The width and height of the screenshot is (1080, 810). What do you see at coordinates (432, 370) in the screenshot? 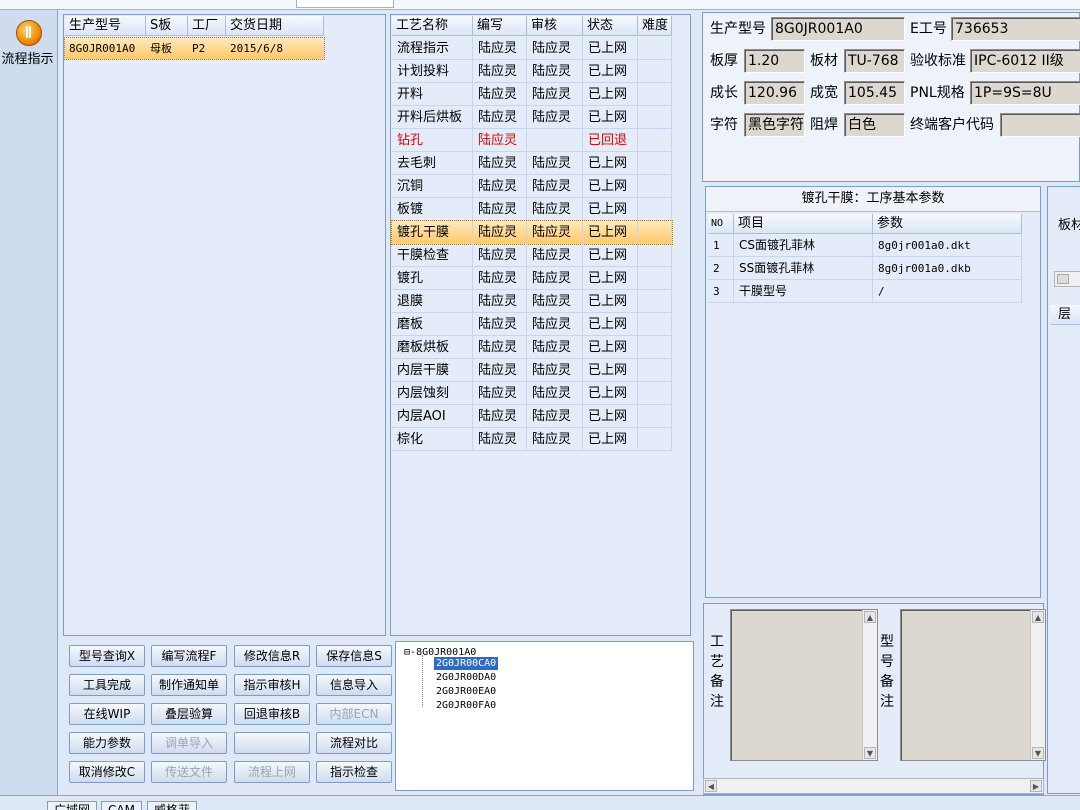
I see `cell-process-name: 内层干膜` at bounding box center [432, 370].